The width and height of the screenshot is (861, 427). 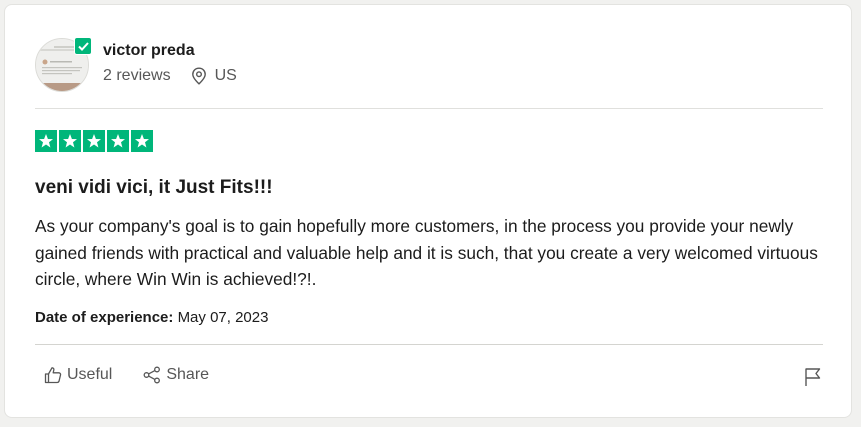 What do you see at coordinates (429, 344) in the screenshot?
I see `actions-divider` at bounding box center [429, 344].